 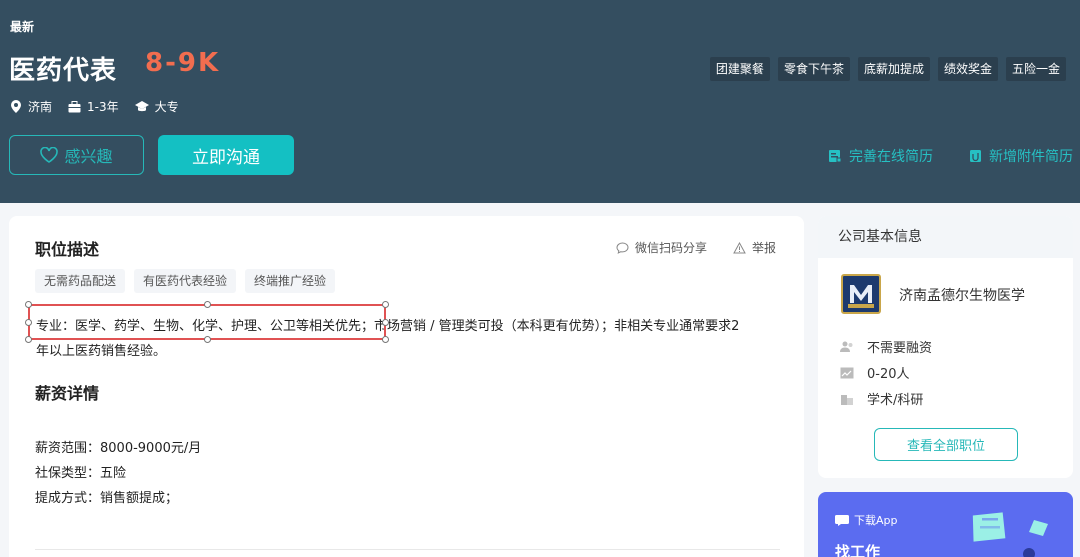 I want to click on wechat-share-link: 微信扫码分享, so click(x=661, y=247).